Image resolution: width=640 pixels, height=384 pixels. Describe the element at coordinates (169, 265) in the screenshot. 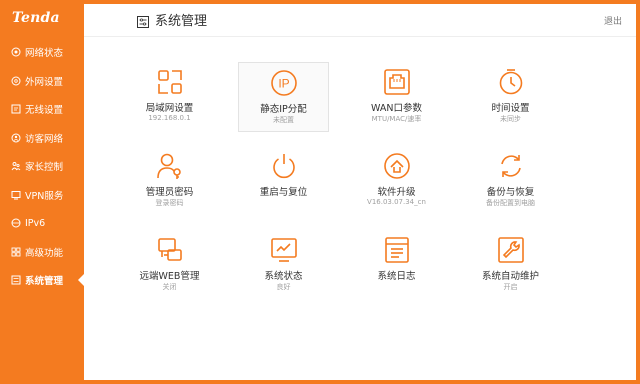

I see `tile-remote-web: 远端WEB管理 关闭` at that location.